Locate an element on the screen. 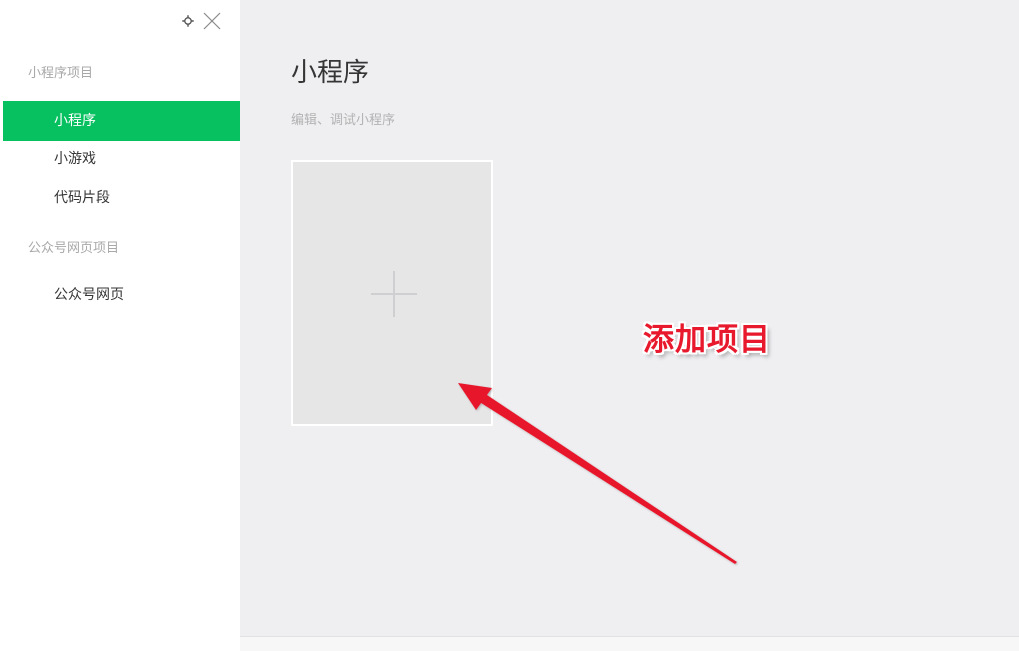  annotation-label: 添加项目 is located at coordinates (707, 340).